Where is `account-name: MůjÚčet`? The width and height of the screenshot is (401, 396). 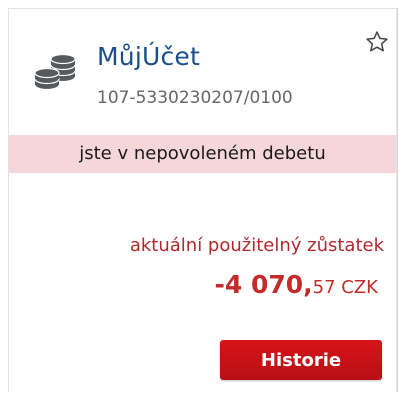
account-name: MůjÚčet is located at coordinates (148, 57).